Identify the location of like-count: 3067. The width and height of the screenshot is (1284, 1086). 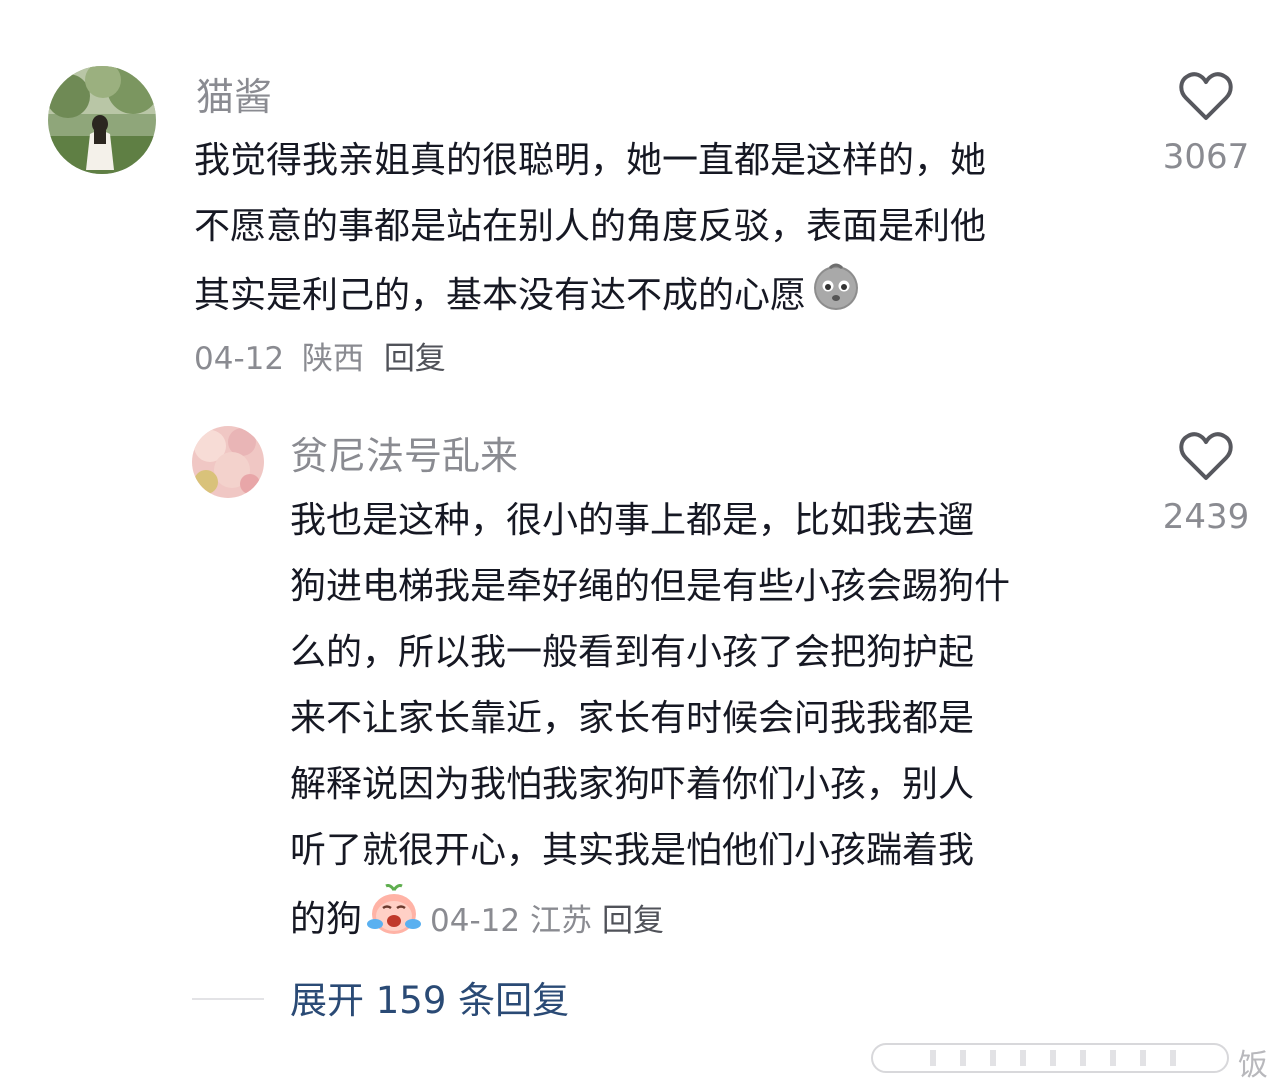
(1206, 157).